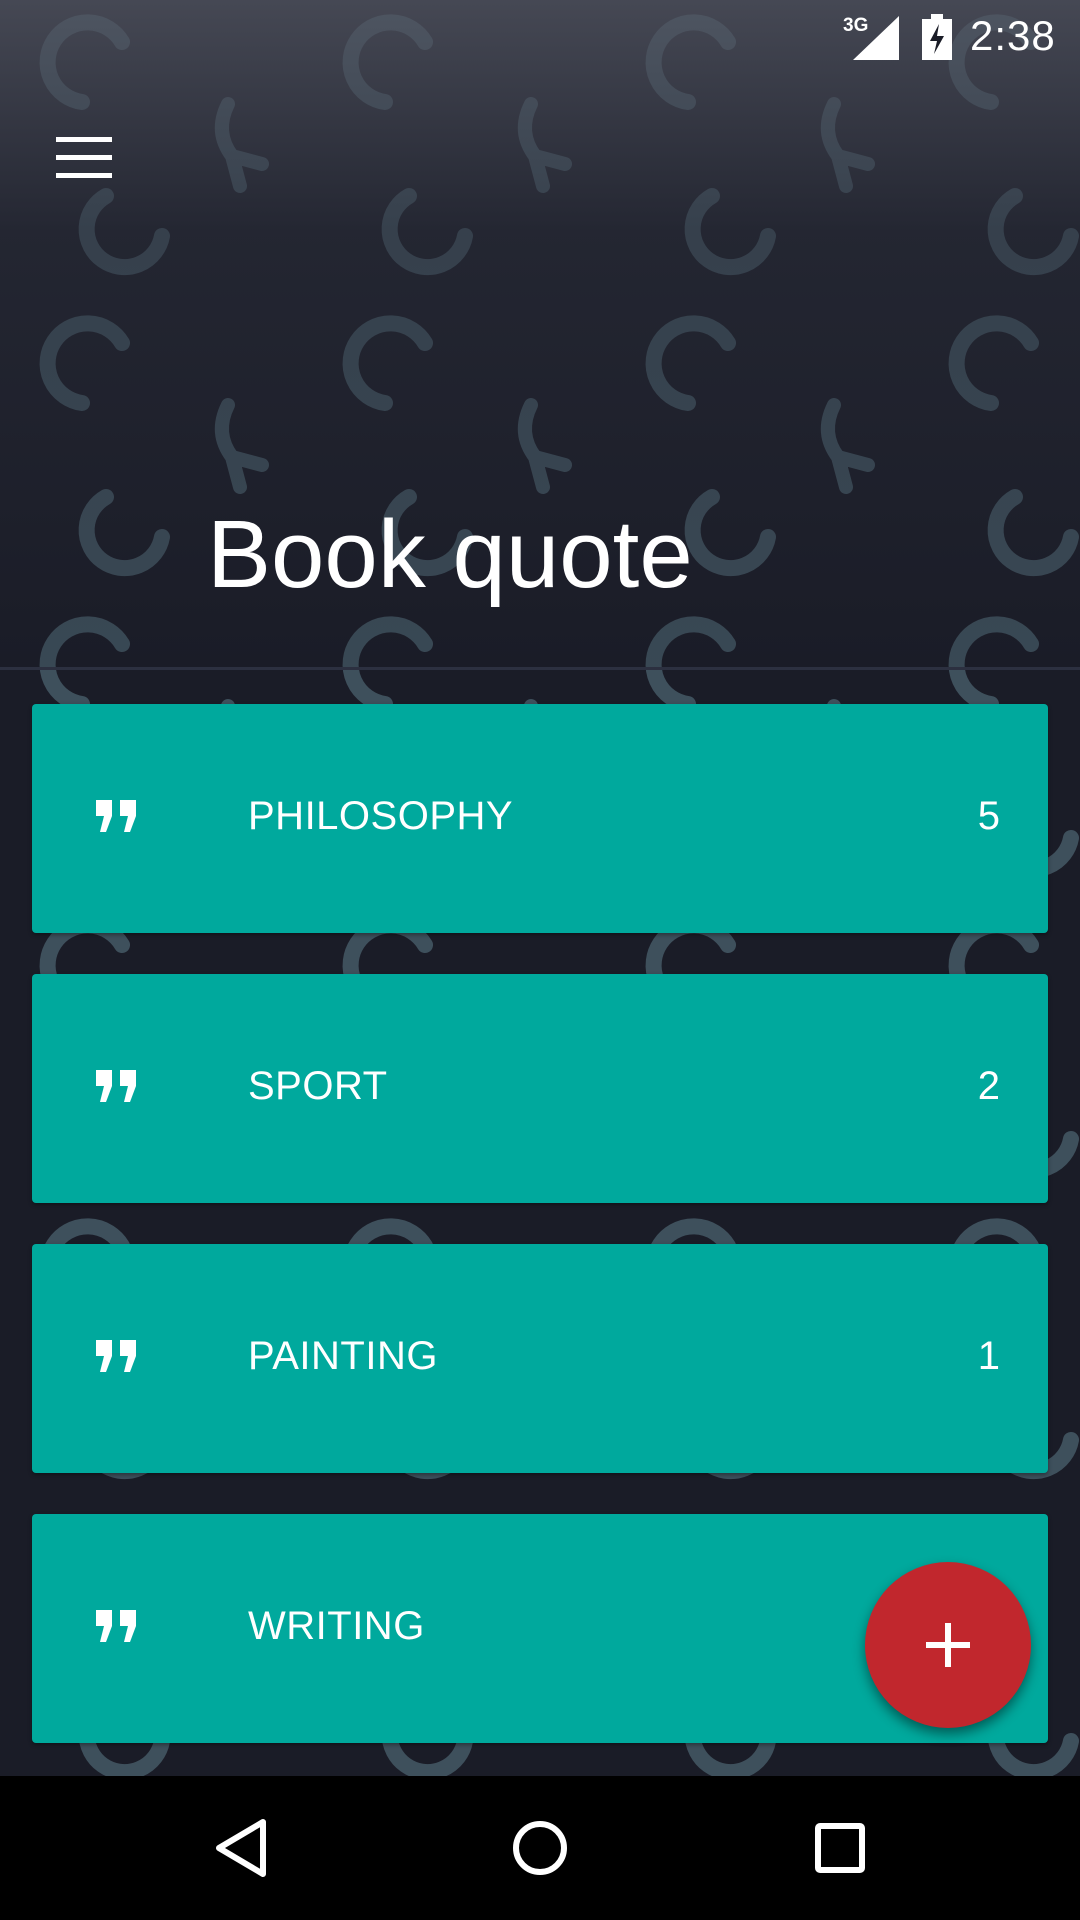  I want to click on clock: 2:38, so click(1013, 35).